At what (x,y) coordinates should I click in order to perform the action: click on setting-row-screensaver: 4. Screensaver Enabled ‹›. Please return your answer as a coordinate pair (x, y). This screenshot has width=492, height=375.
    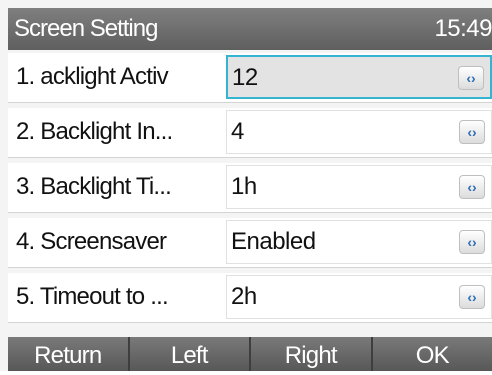
    Looking at the image, I should click on (250, 243).